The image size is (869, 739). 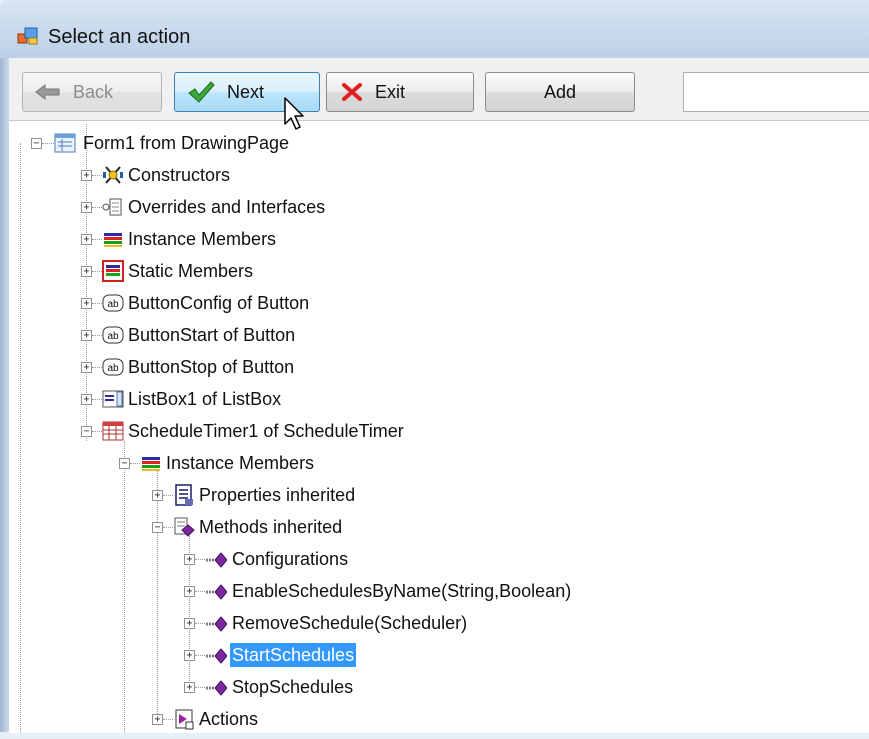 What do you see at coordinates (186, 143) in the screenshot?
I see `tree-node-label: Form1 from DrawingPage` at bounding box center [186, 143].